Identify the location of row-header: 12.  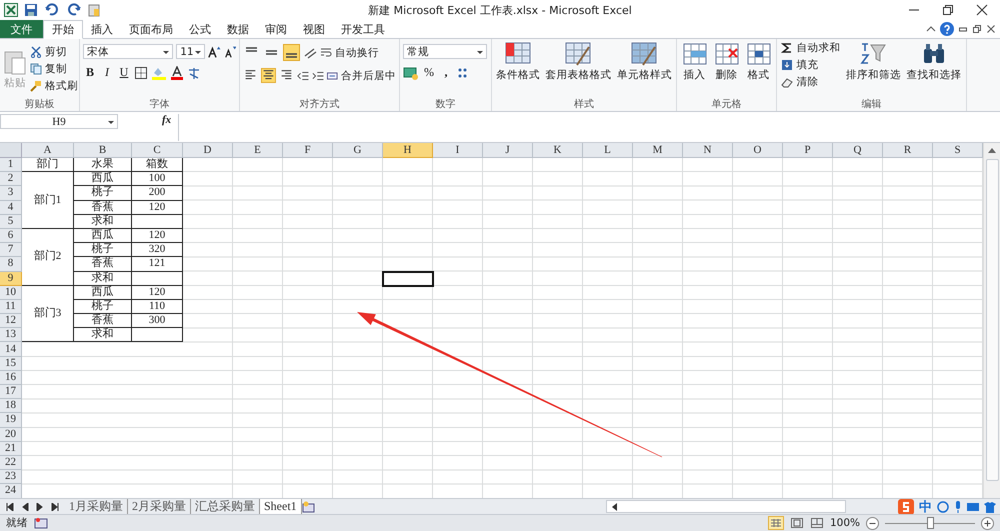
(11, 321).